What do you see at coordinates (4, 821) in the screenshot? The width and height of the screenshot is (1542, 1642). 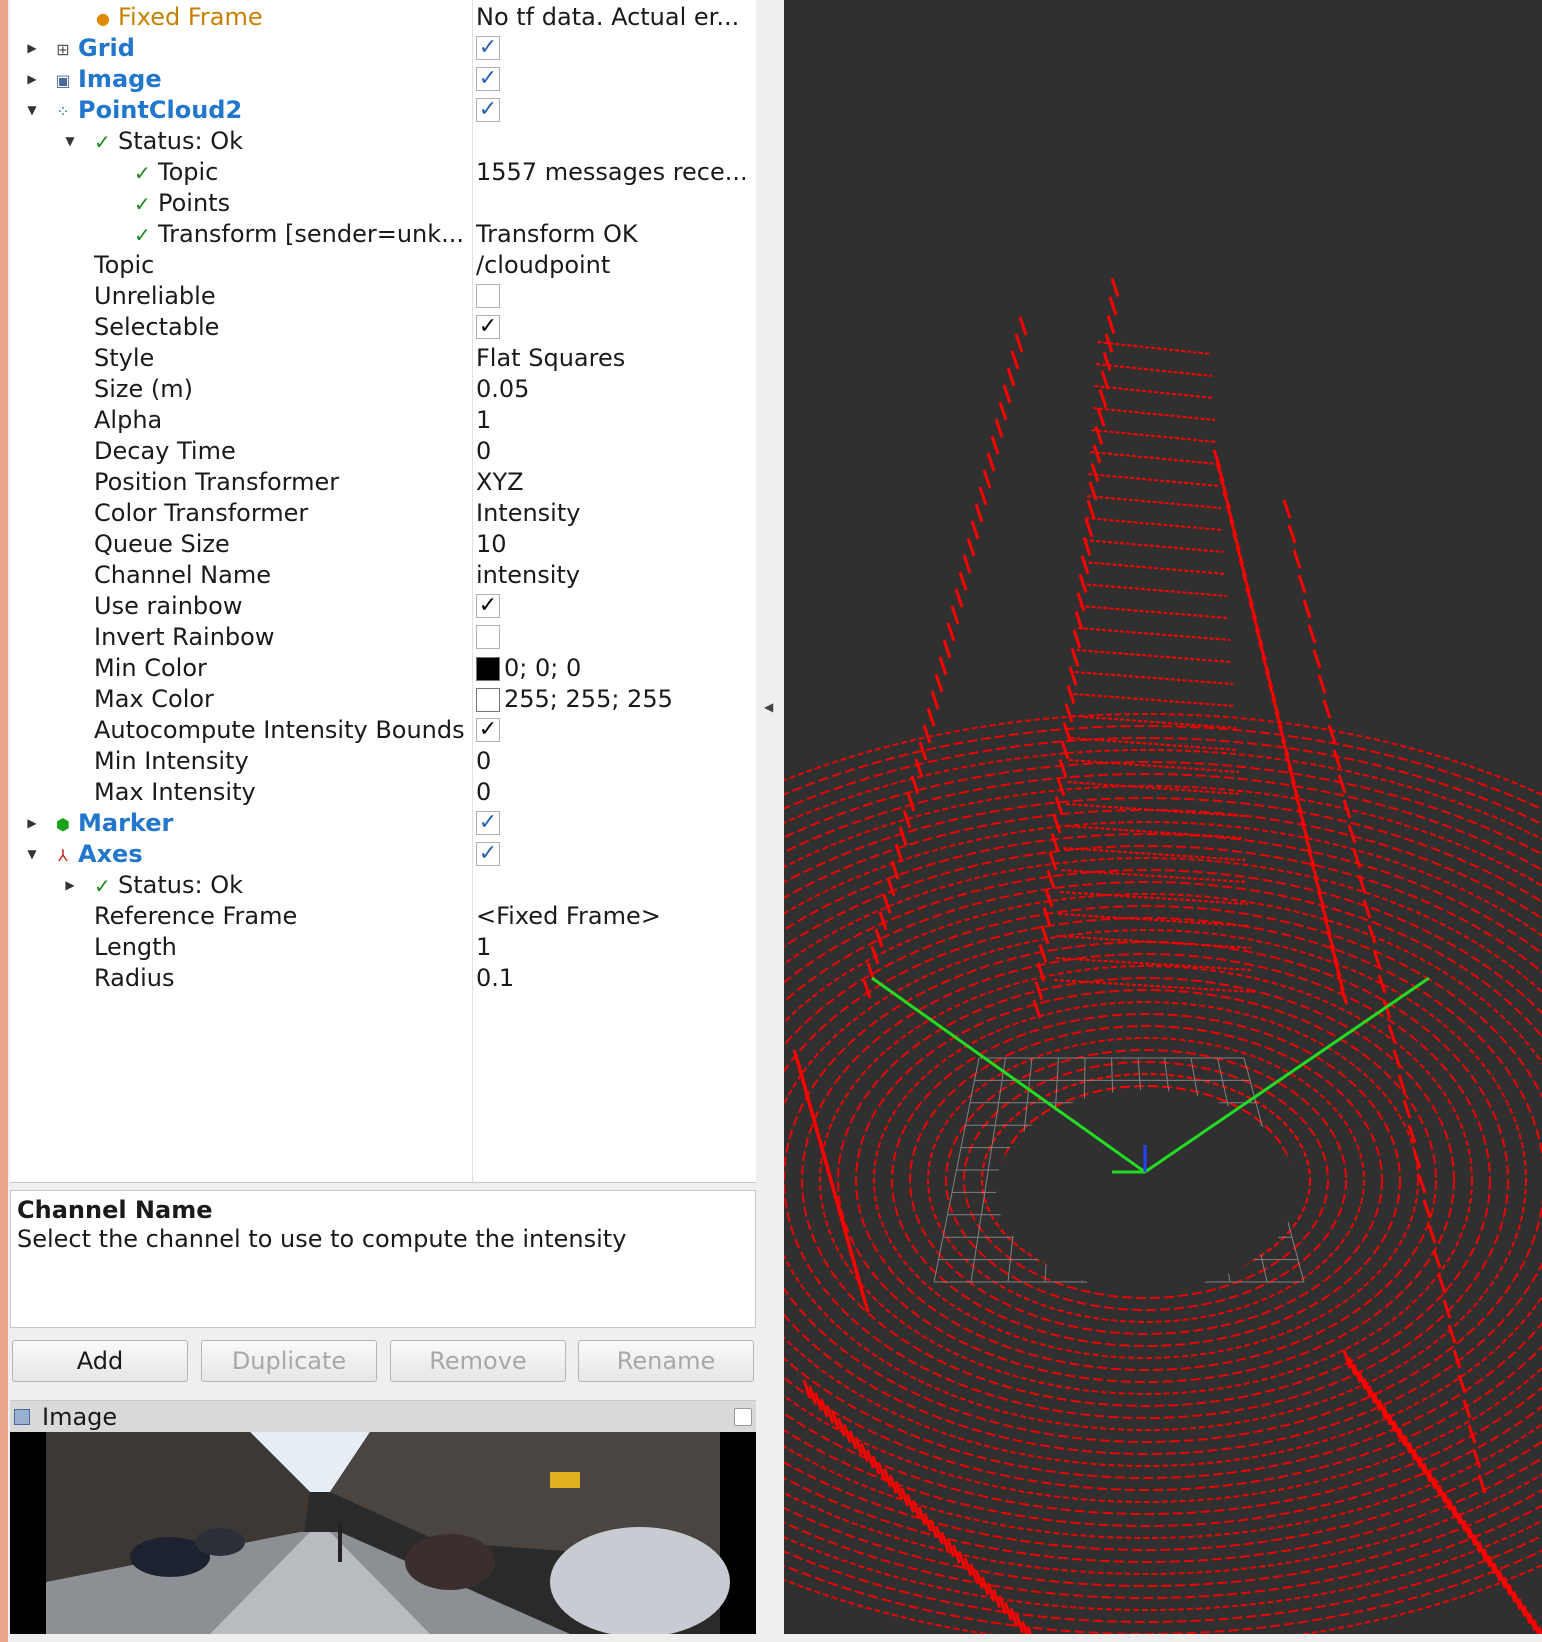 I see `window-edge` at bounding box center [4, 821].